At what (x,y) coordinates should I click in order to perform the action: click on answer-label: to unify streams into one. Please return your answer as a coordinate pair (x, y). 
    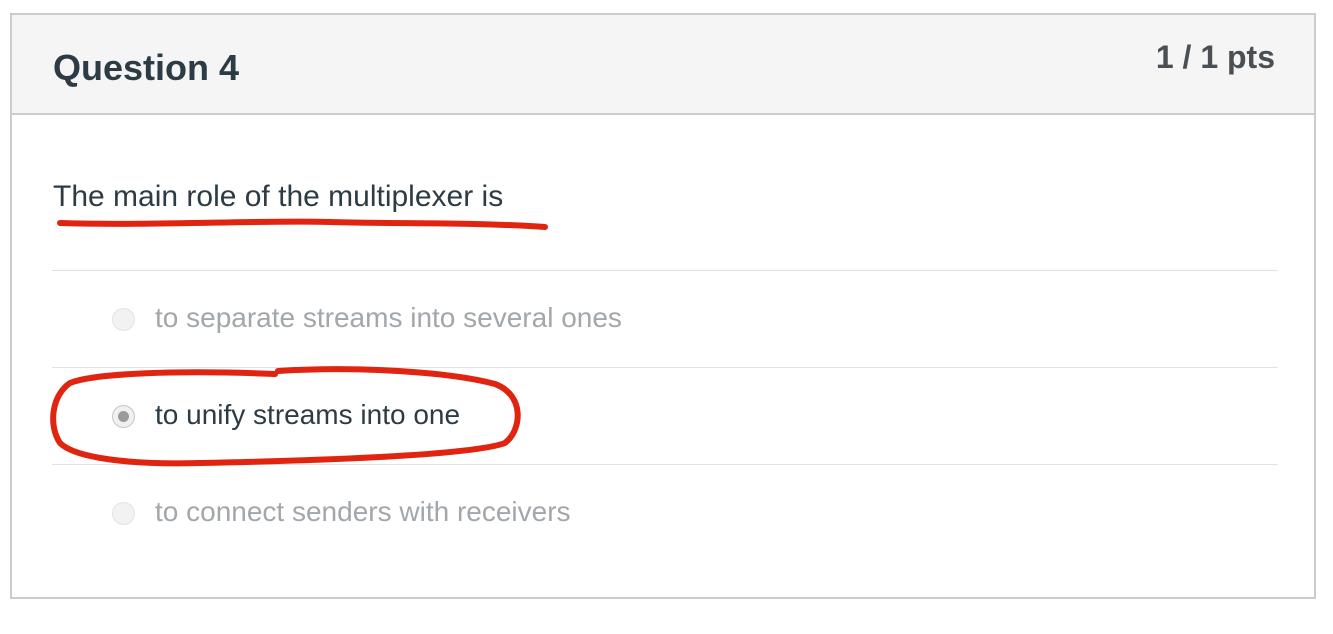
    Looking at the image, I should click on (308, 414).